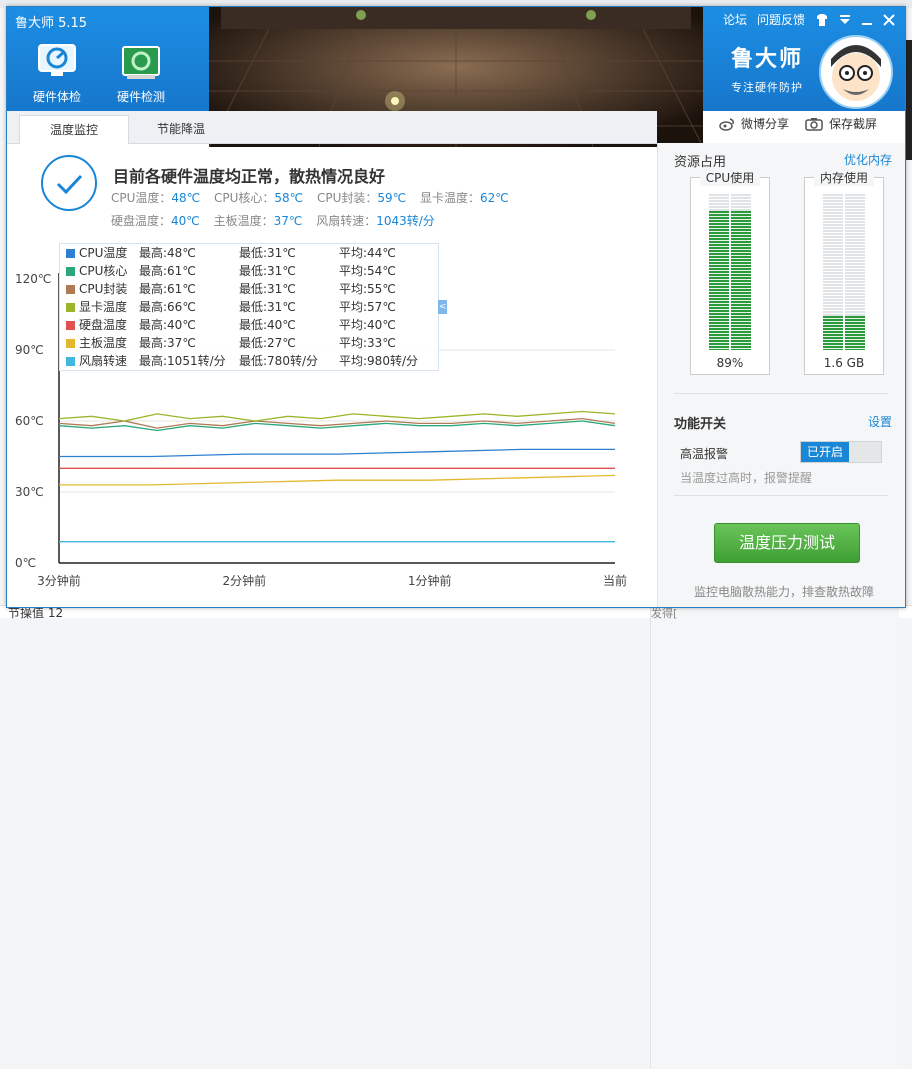 The image size is (912, 1069). Describe the element at coordinates (730, 272) in the screenshot. I see `cpu-usage-gauge: CPU使用 89%` at that location.